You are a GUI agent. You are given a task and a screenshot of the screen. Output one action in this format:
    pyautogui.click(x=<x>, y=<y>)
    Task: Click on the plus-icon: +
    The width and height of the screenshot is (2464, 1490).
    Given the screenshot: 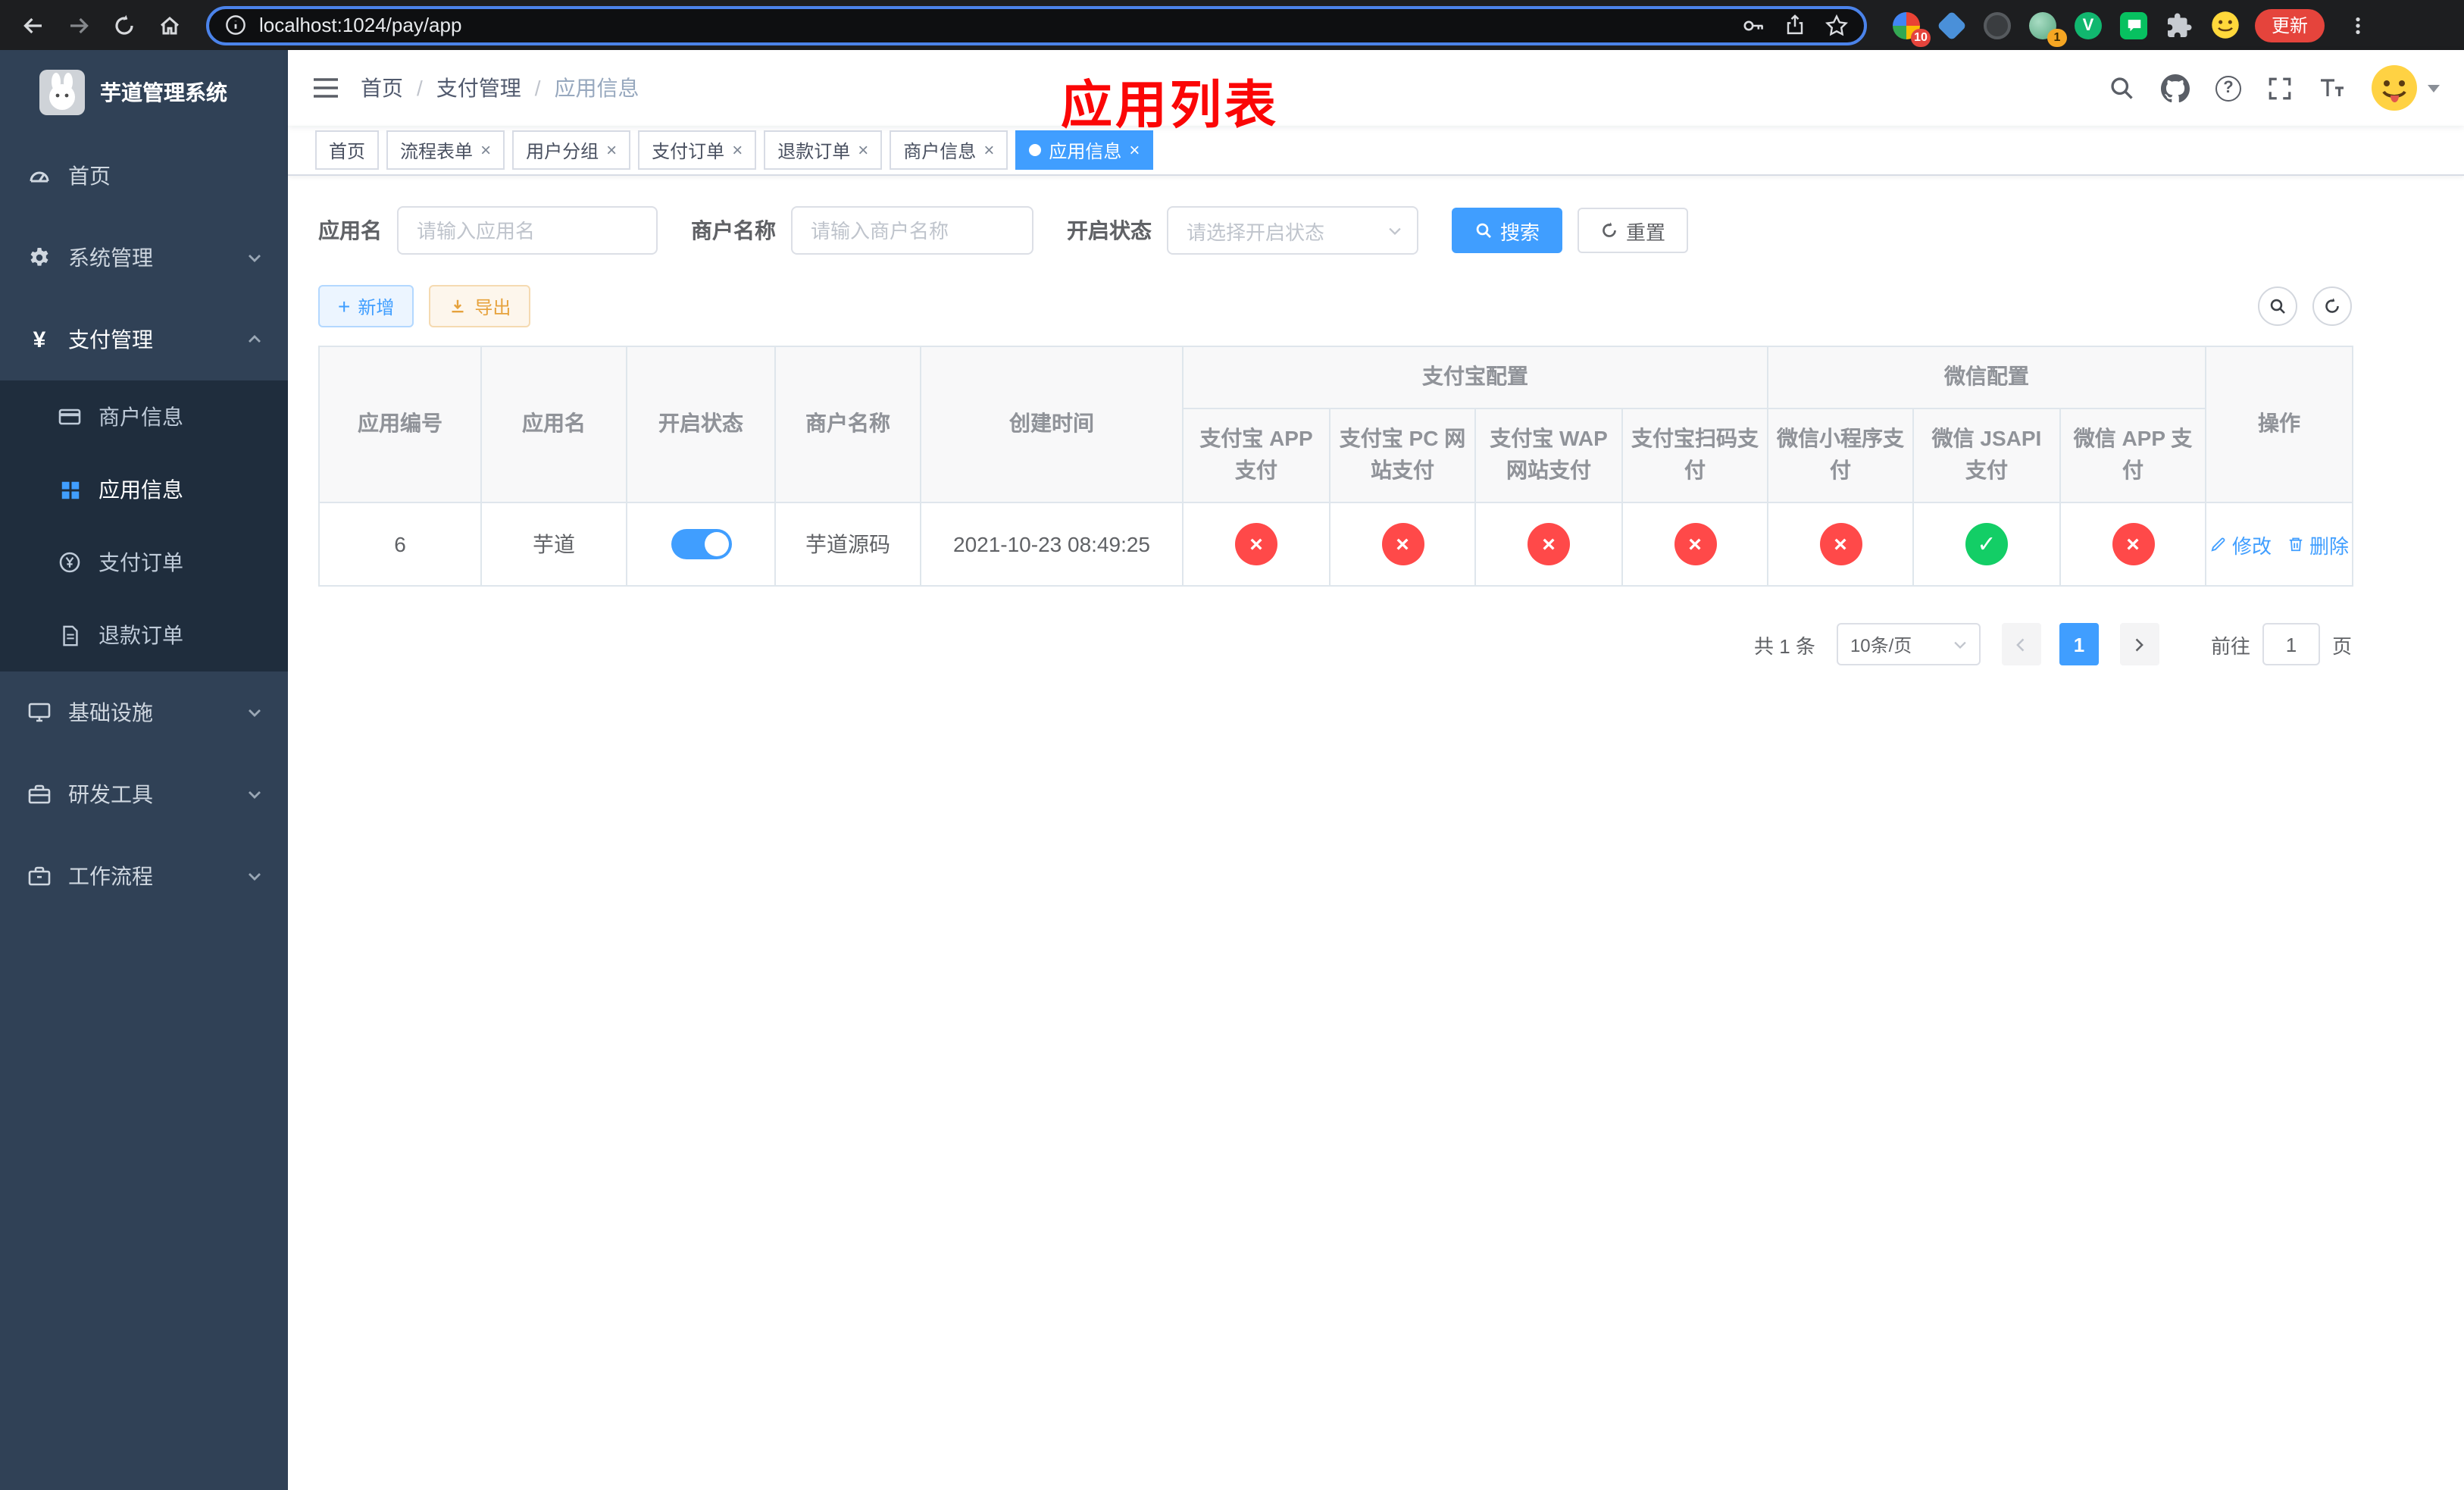 What is the action you would take?
    pyautogui.click(x=344, y=306)
    